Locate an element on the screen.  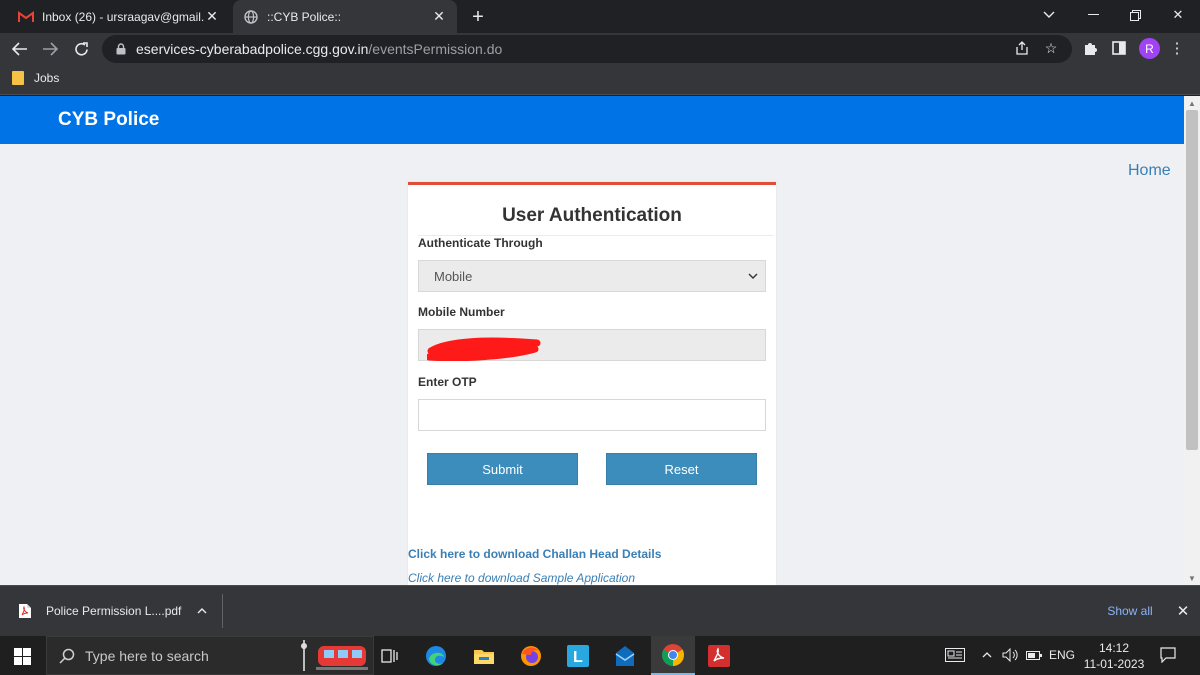
chrome-menu-icon: ⋮ is located at coordinates (1177, 48).